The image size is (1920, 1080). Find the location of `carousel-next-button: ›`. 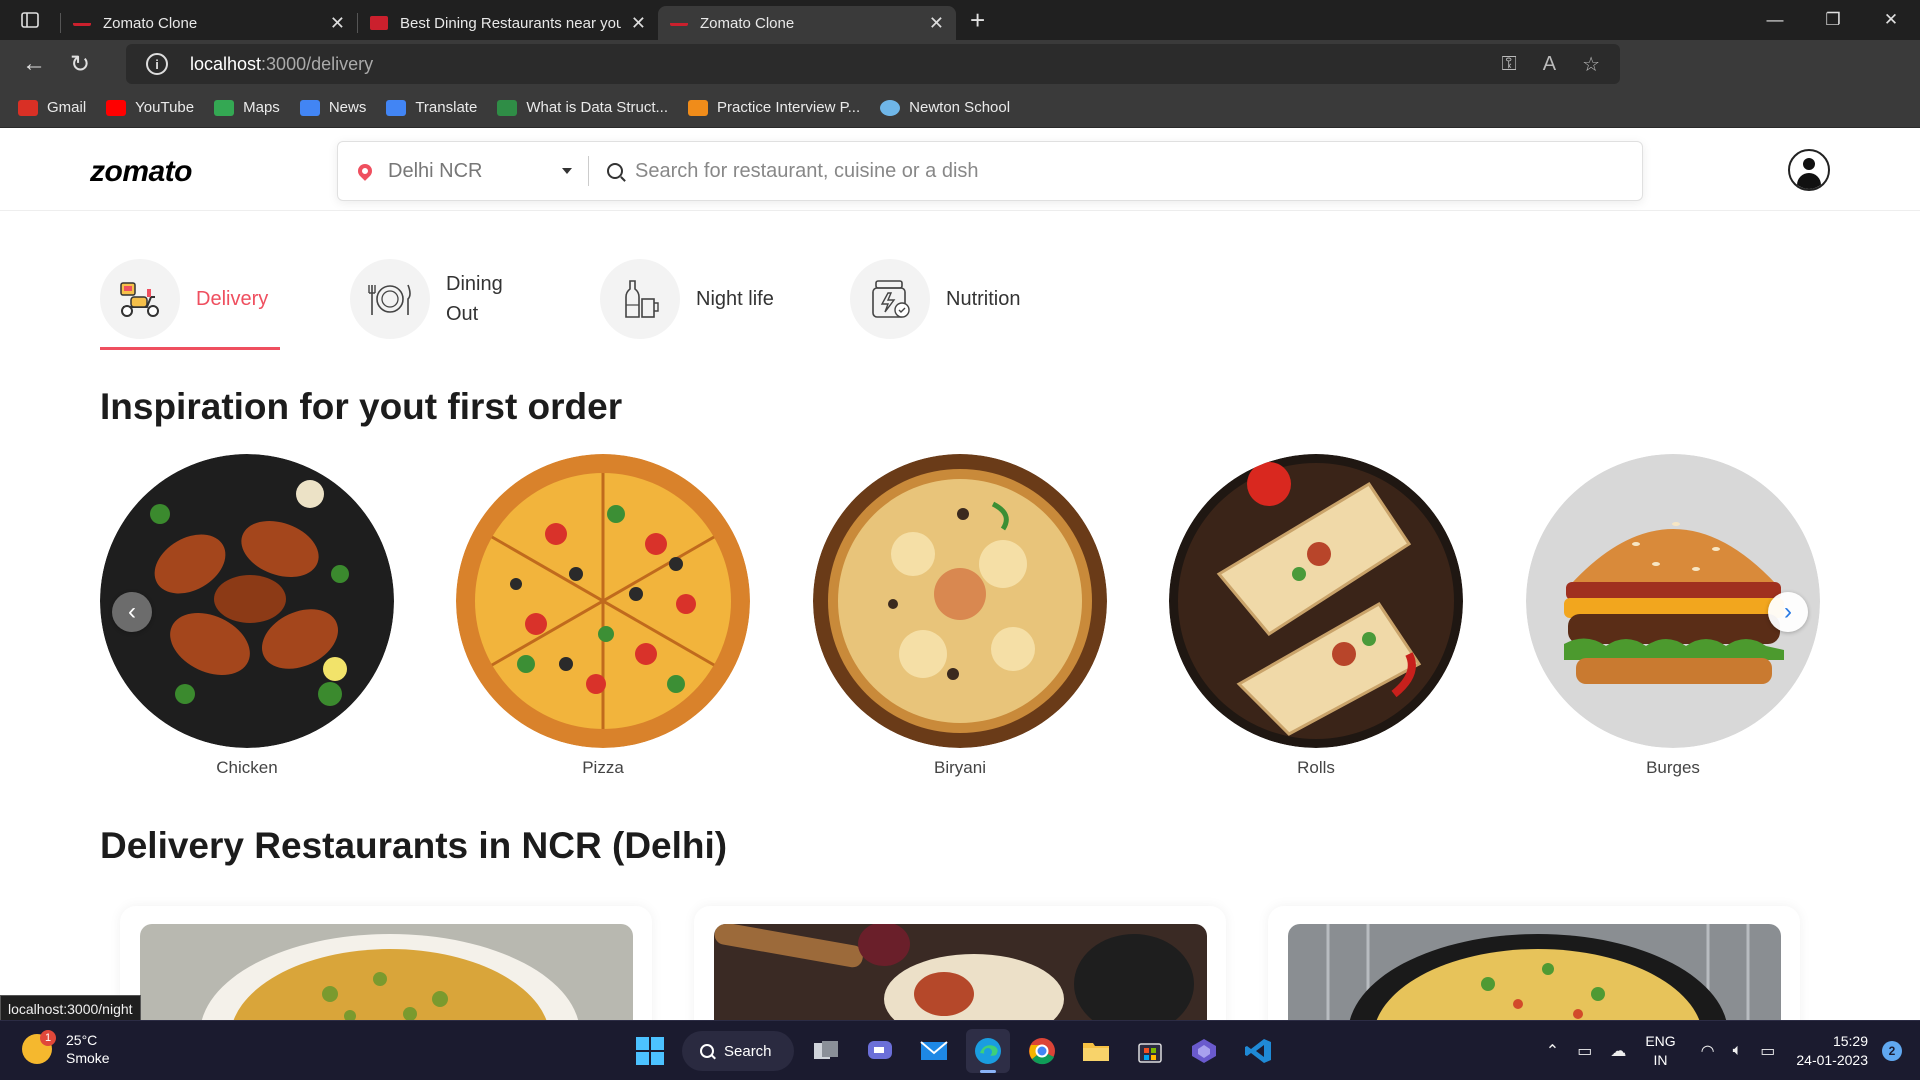

carousel-next-button: › is located at coordinates (1788, 612).